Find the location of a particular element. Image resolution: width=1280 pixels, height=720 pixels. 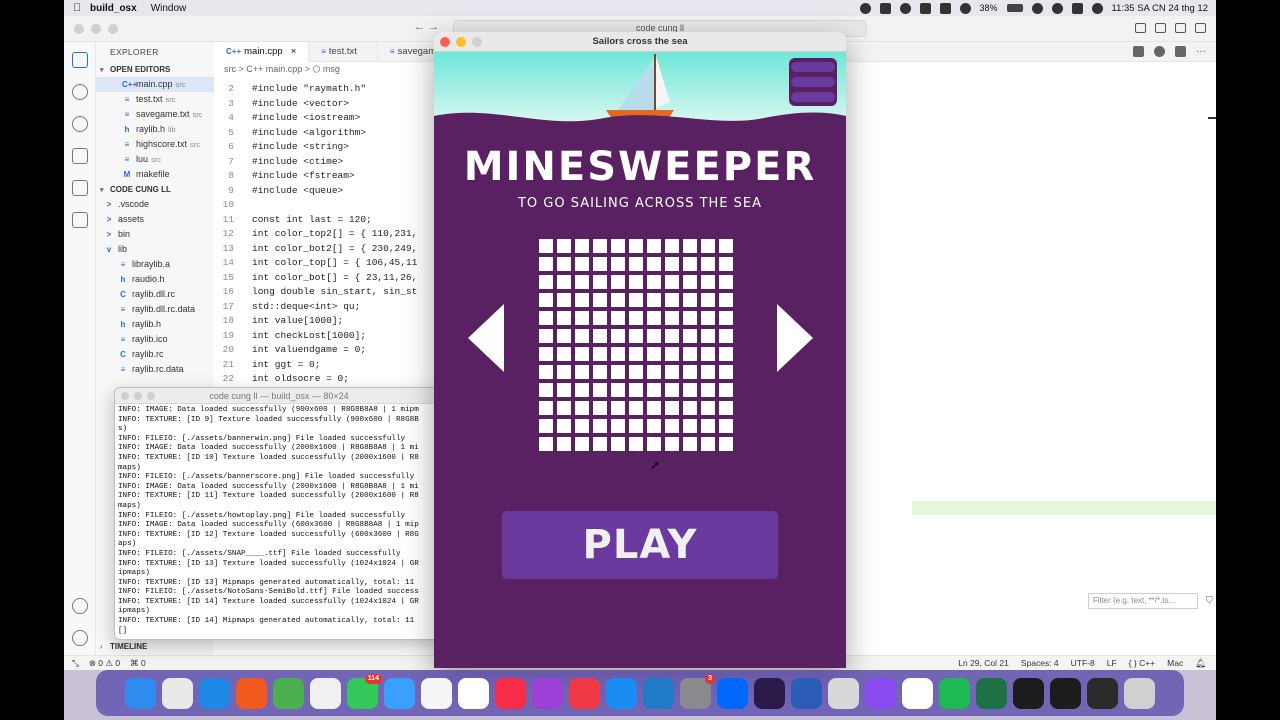

encoding: UTF-8 is located at coordinates (1083, 663).